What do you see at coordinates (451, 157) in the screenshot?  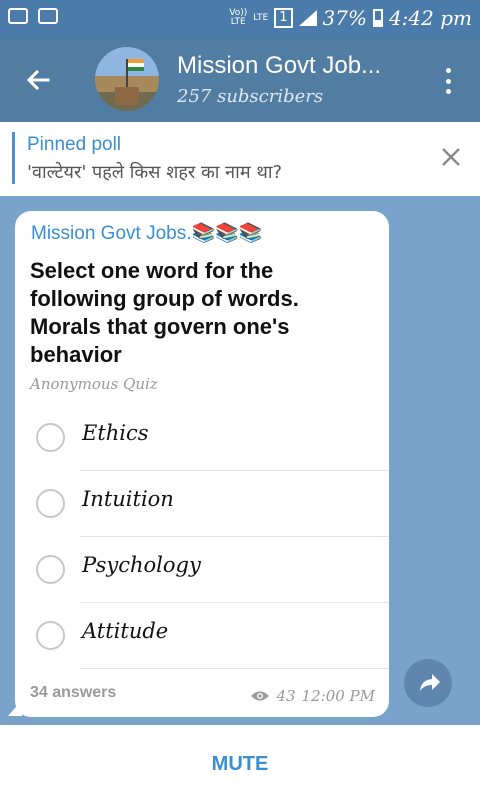 I see `close-icon` at bounding box center [451, 157].